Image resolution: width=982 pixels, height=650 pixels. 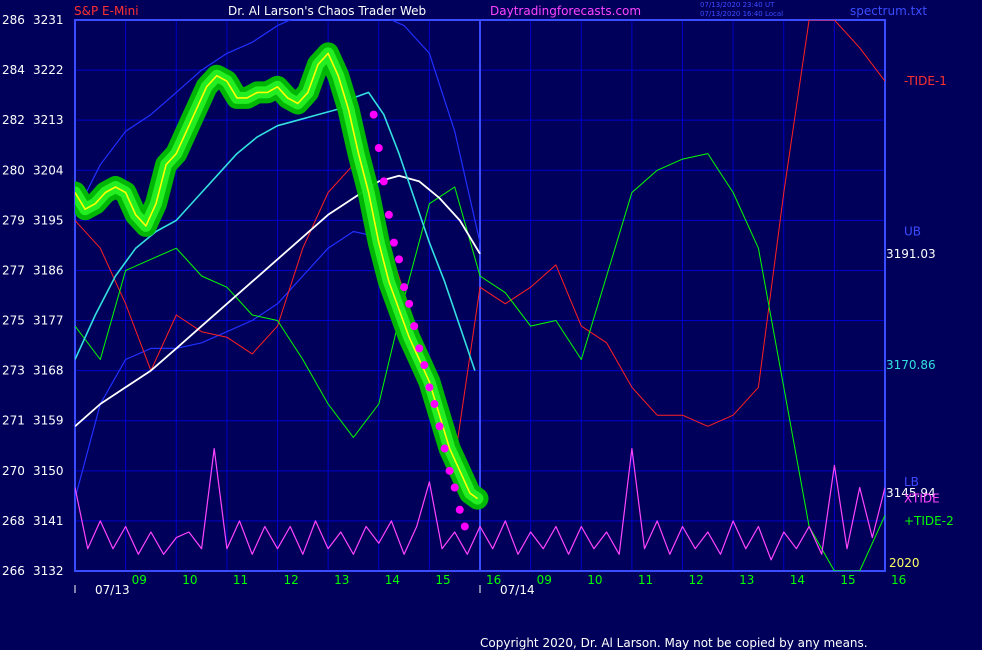 I want to click on year-label: 2020, so click(x=904, y=563).